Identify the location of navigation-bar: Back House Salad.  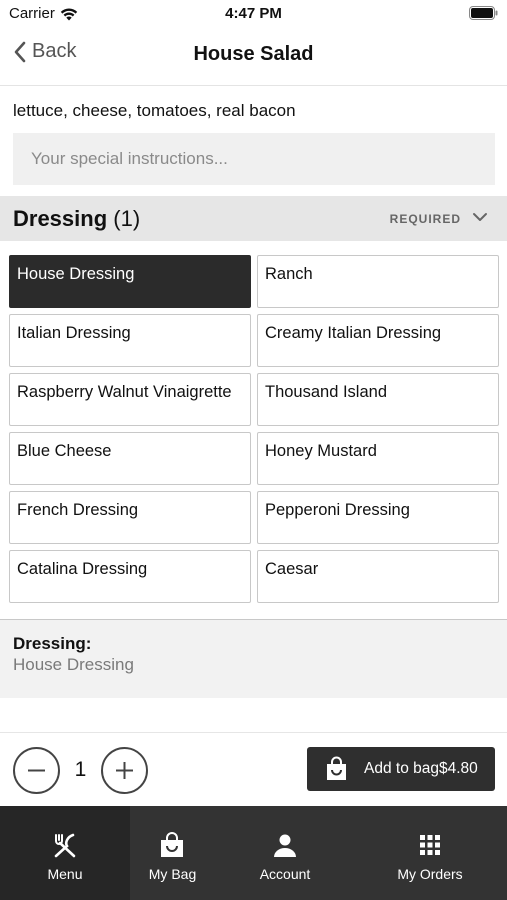
(253, 57).